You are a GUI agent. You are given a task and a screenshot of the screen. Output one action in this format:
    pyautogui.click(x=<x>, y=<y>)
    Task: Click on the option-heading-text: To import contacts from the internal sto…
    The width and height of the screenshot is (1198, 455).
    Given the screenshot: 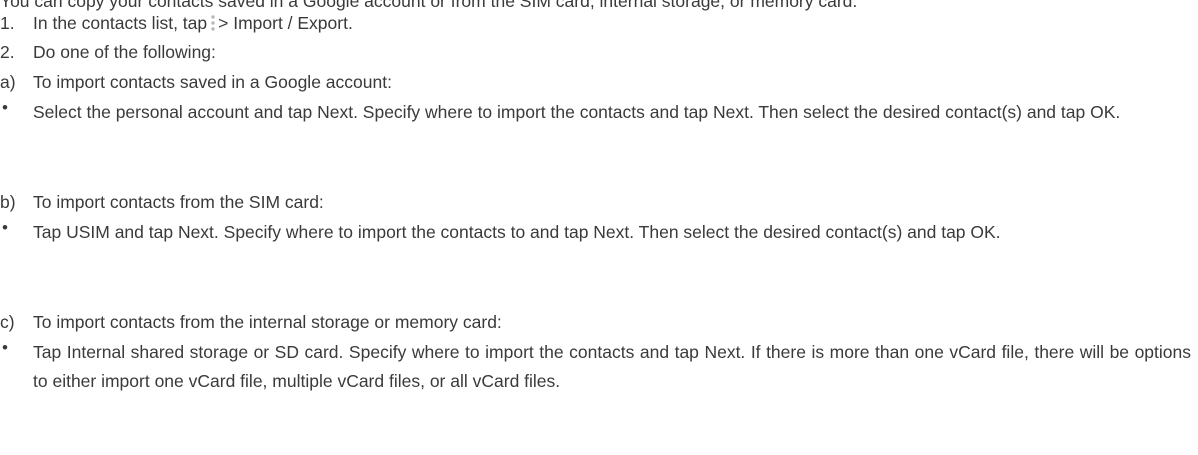 What is the action you would take?
    pyautogui.click(x=267, y=322)
    